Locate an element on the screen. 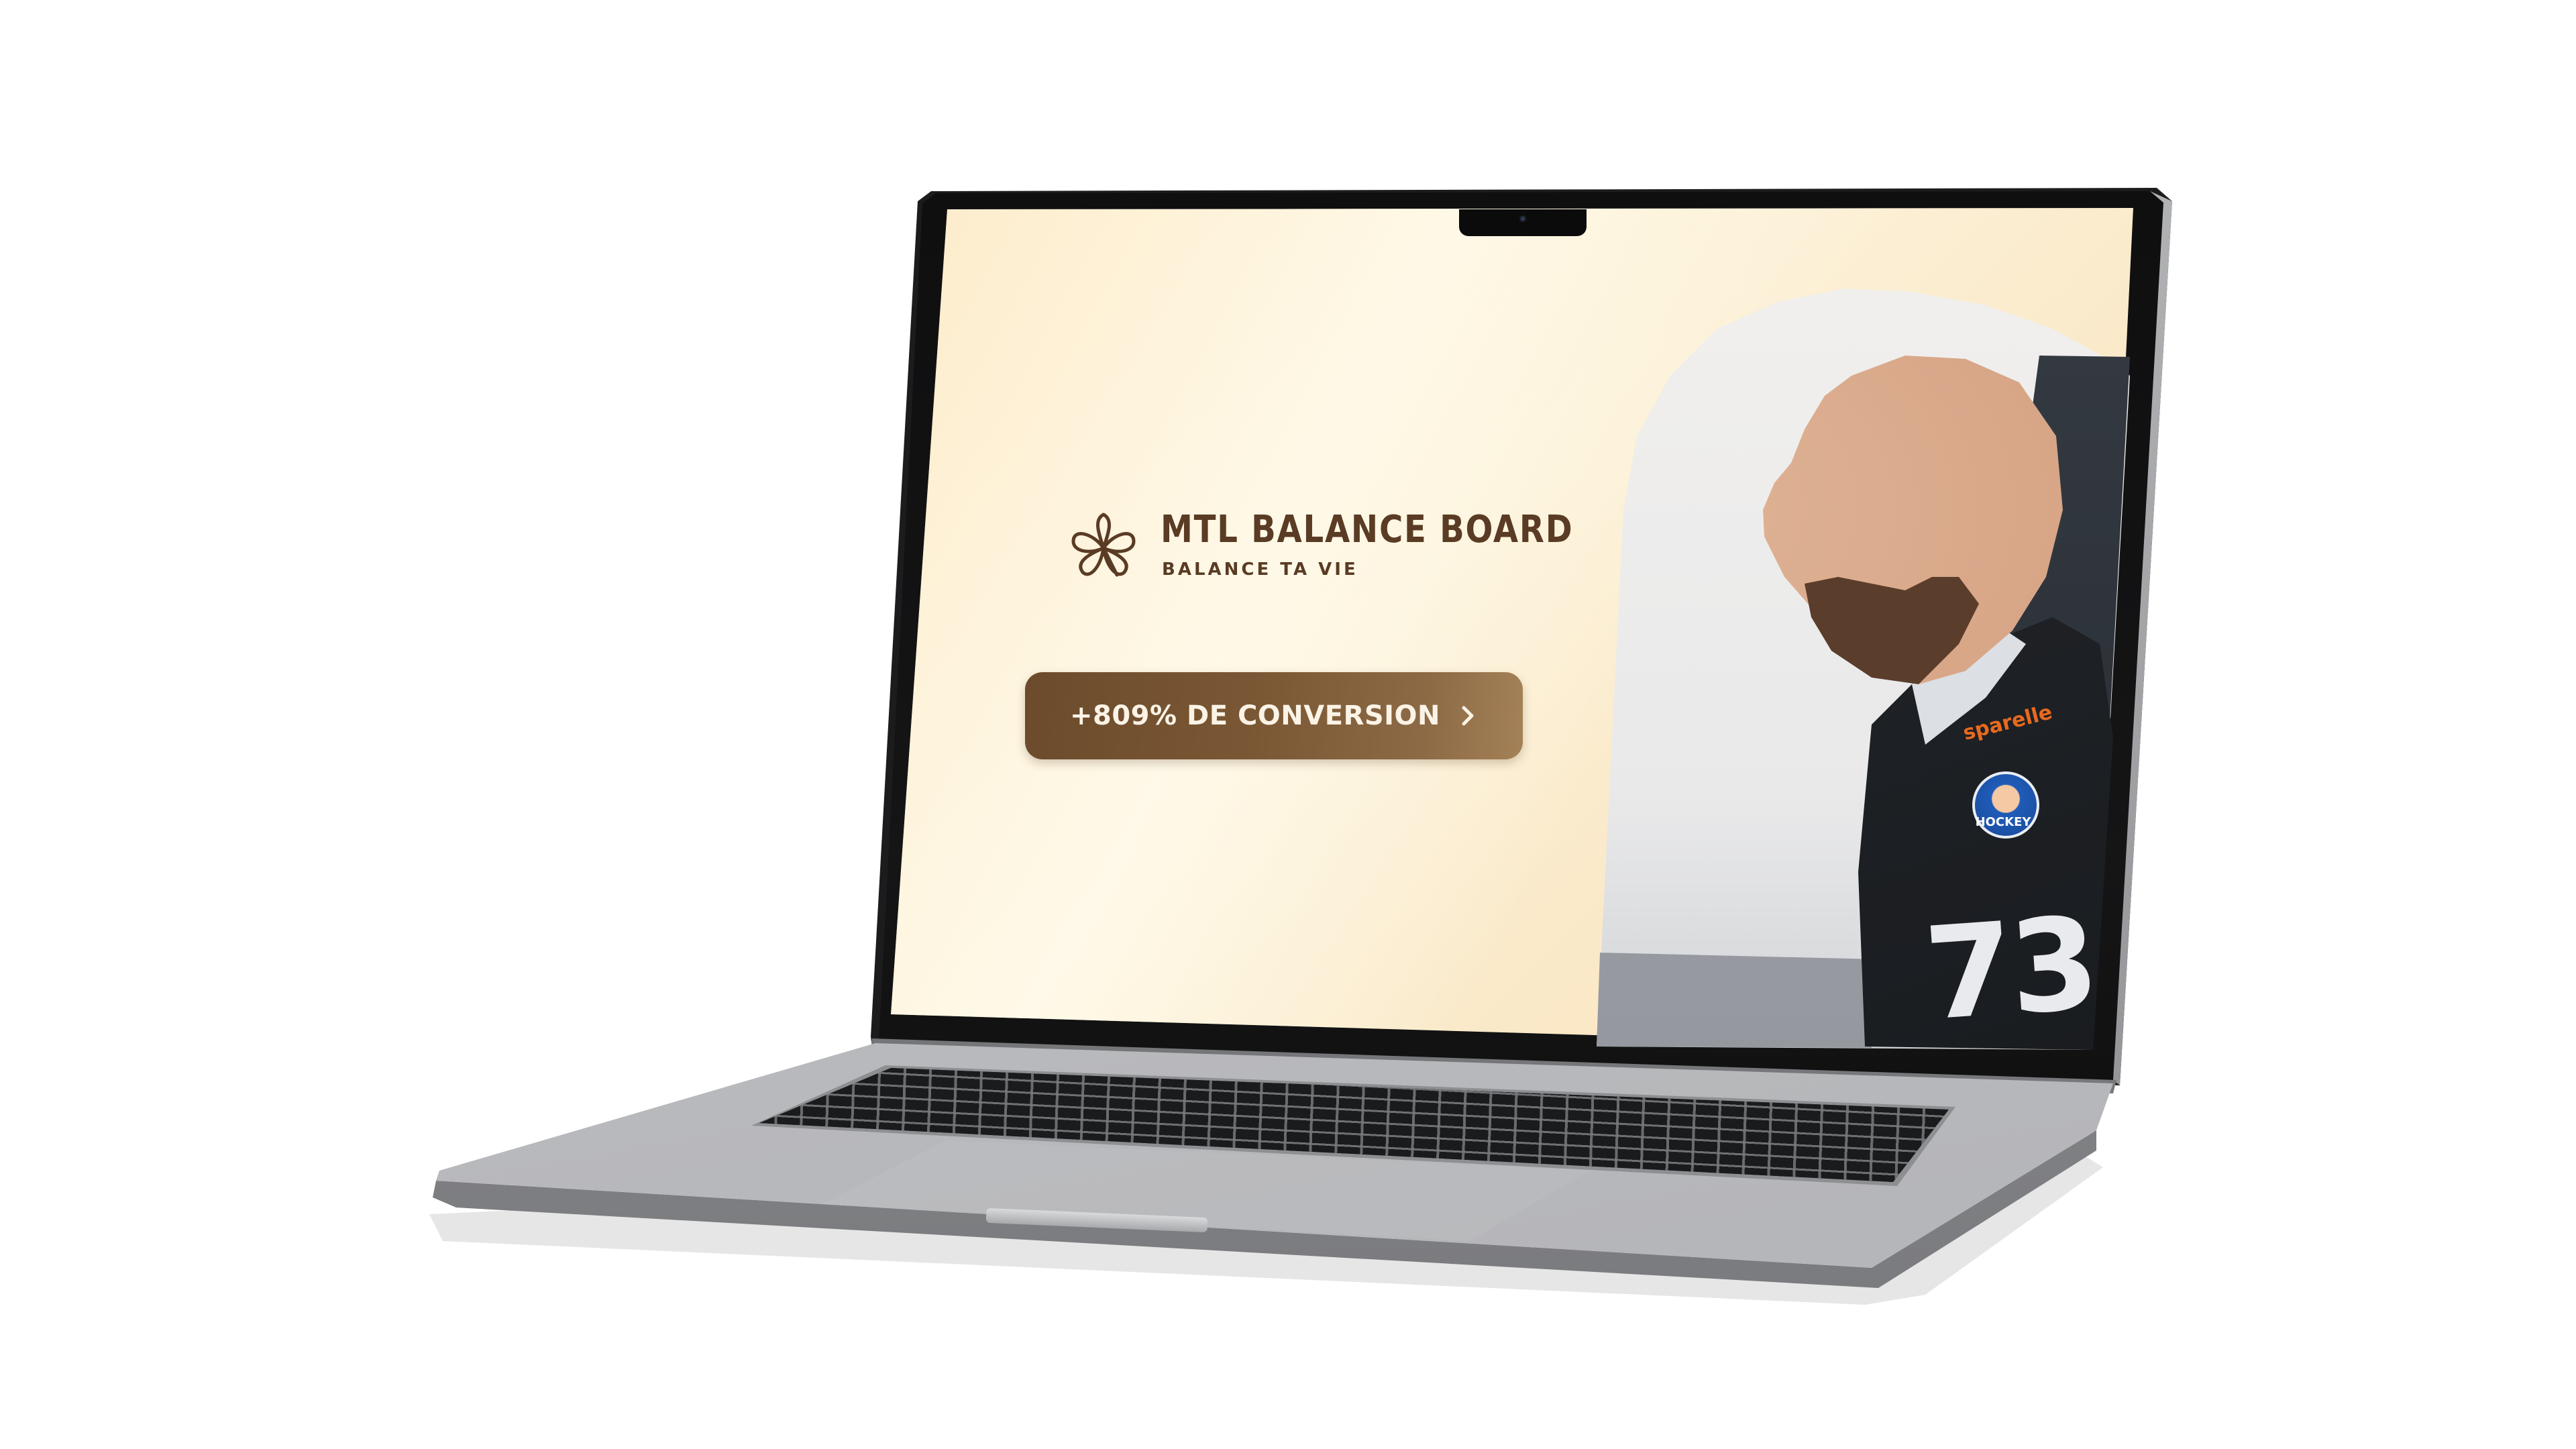 This screenshot has height=1449, width=2576. jersey-number: 73 is located at coordinates (2010, 969).